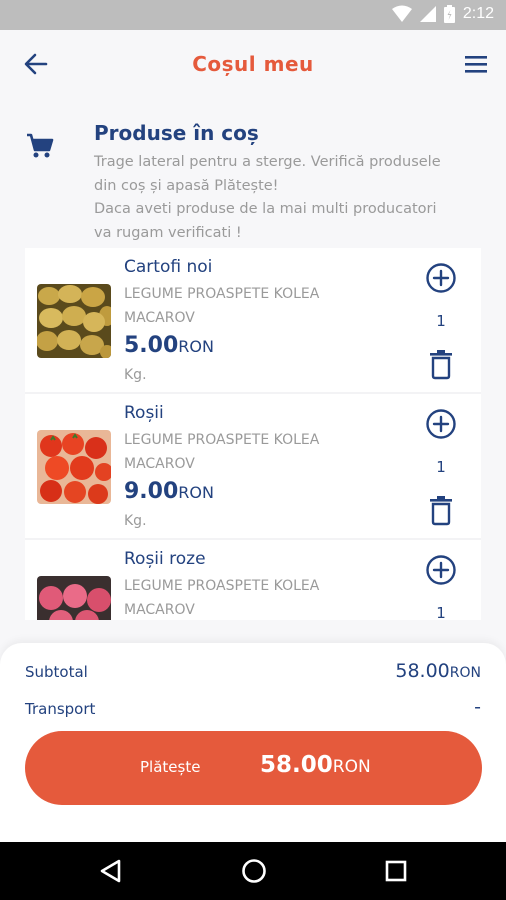  What do you see at coordinates (401, 13) in the screenshot?
I see `wifi-icon` at bounding box center [401, 13].